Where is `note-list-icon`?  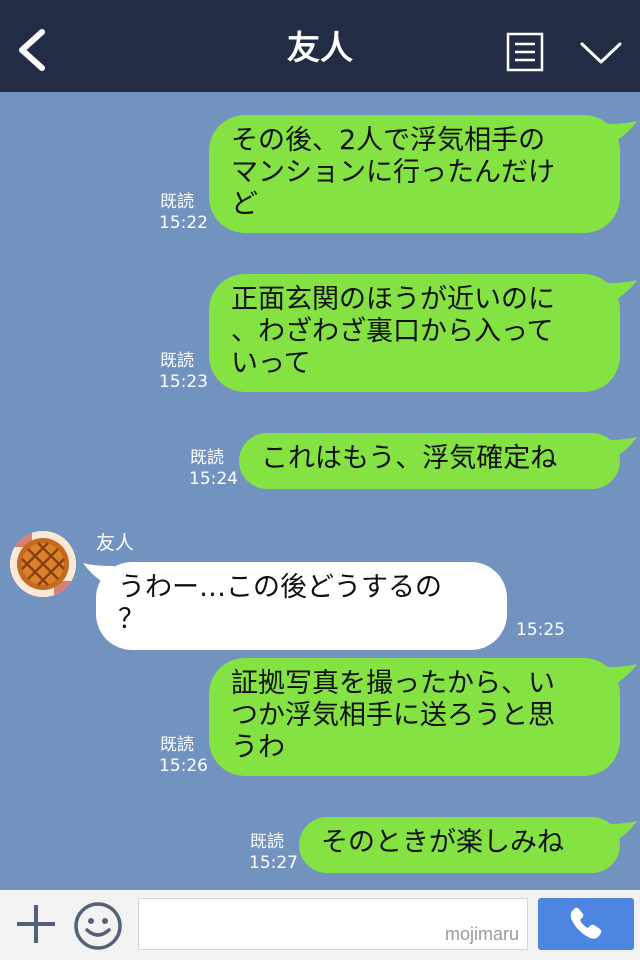
note-list-icon is located at coordinates (525, 52).